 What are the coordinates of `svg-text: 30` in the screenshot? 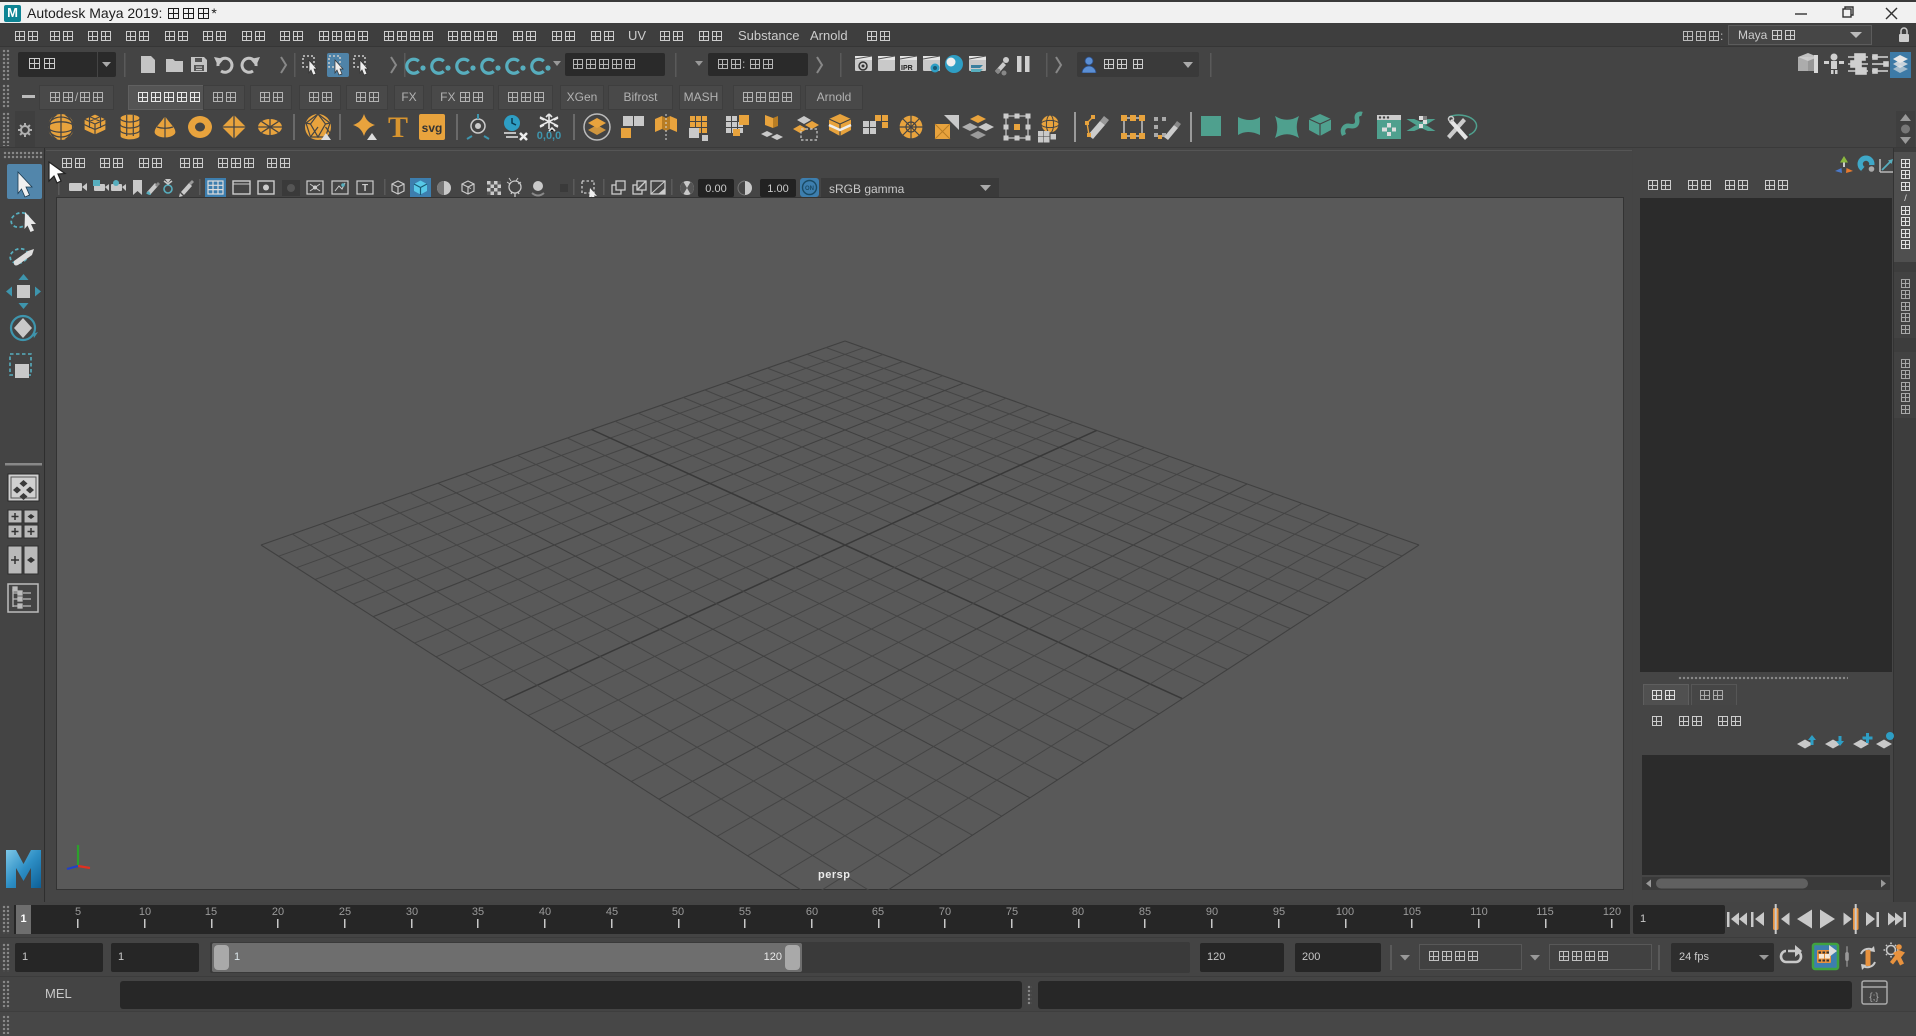 It's located at (412, 912).